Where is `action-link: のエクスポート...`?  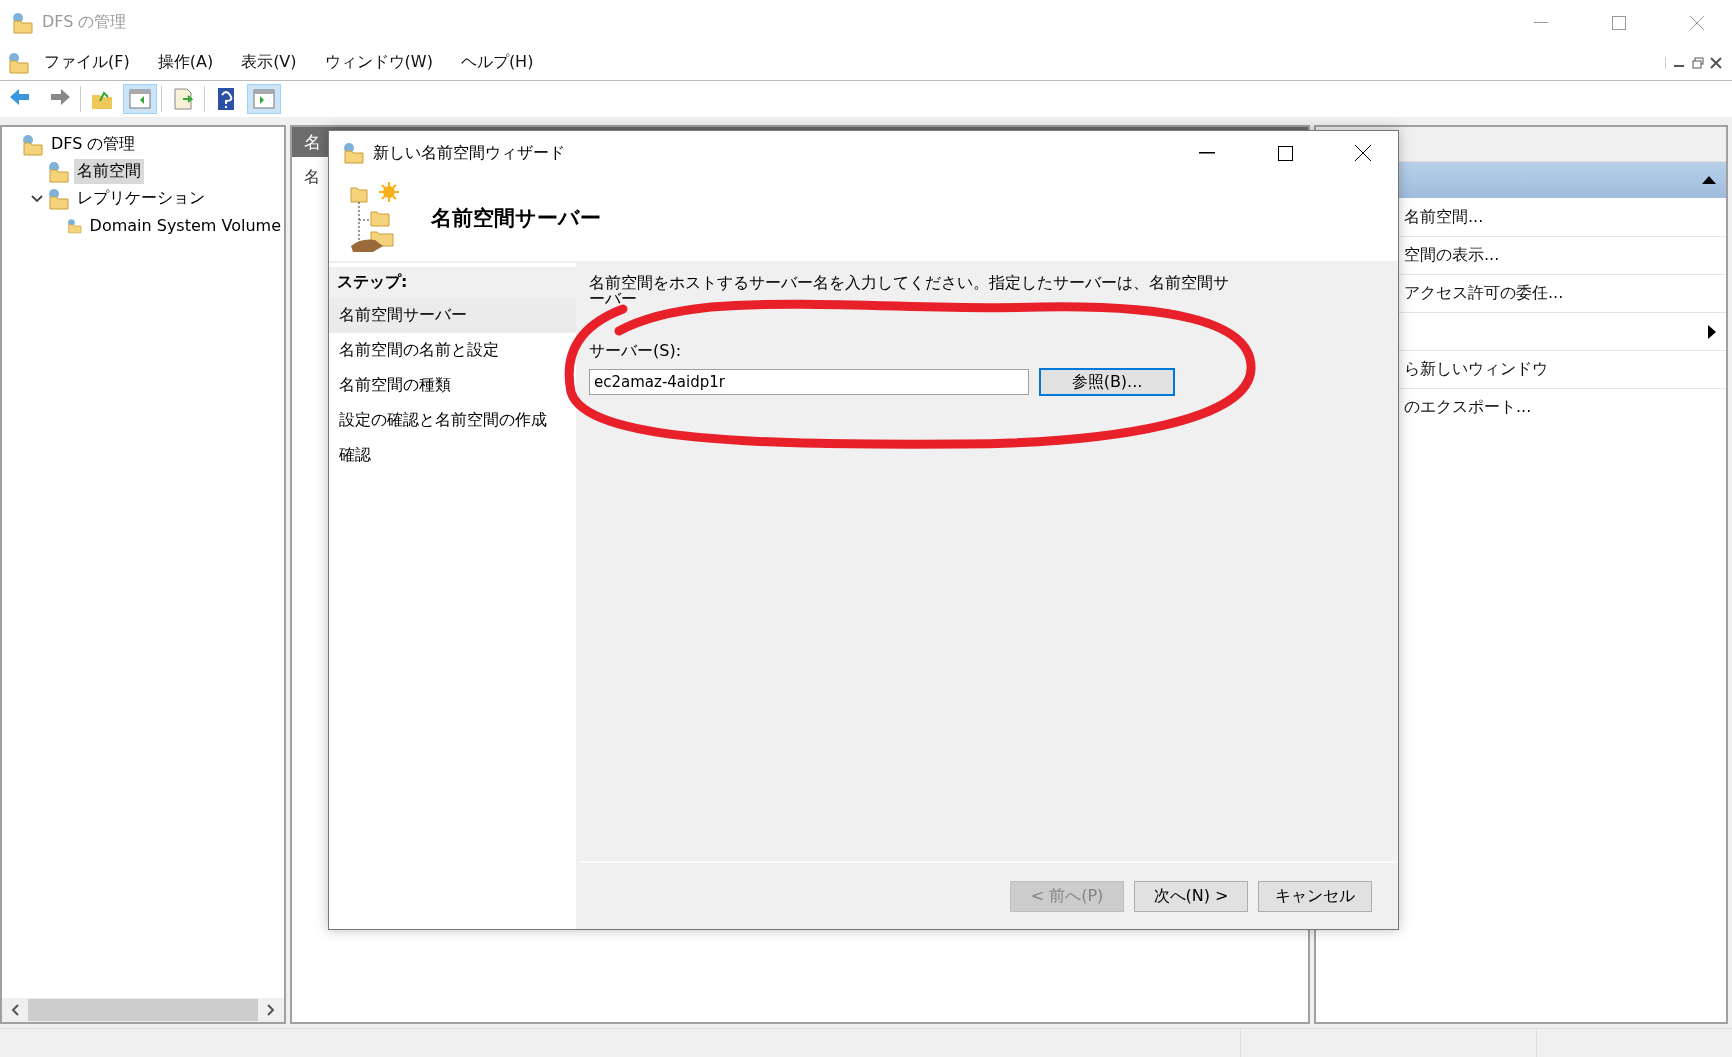
action-link: のエクスポート... is located at coordinates (1468, 407).